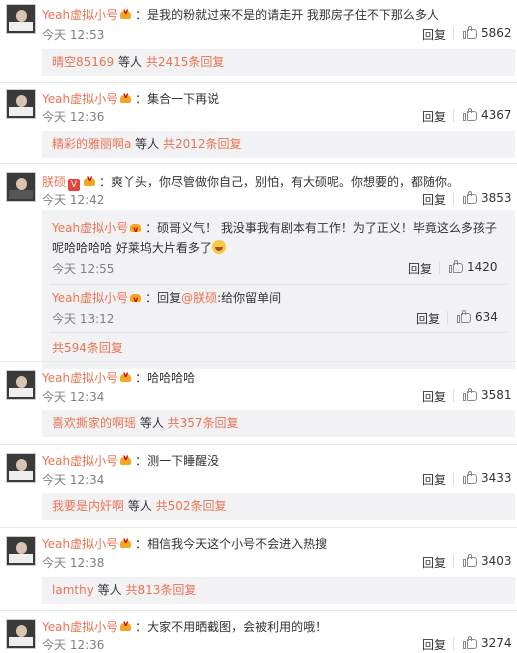  What do you see at coordinates (88, 506) in the screenshot?
I see `reply-user-link: 我要是内奸啊` at bounding box center [88, 506].